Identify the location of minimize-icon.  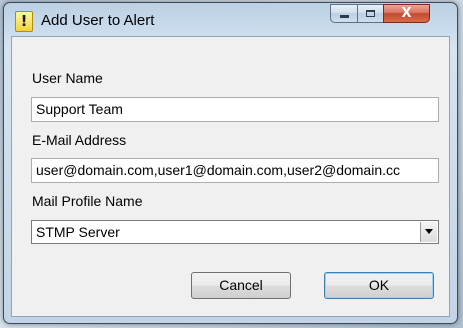
(344, 16).